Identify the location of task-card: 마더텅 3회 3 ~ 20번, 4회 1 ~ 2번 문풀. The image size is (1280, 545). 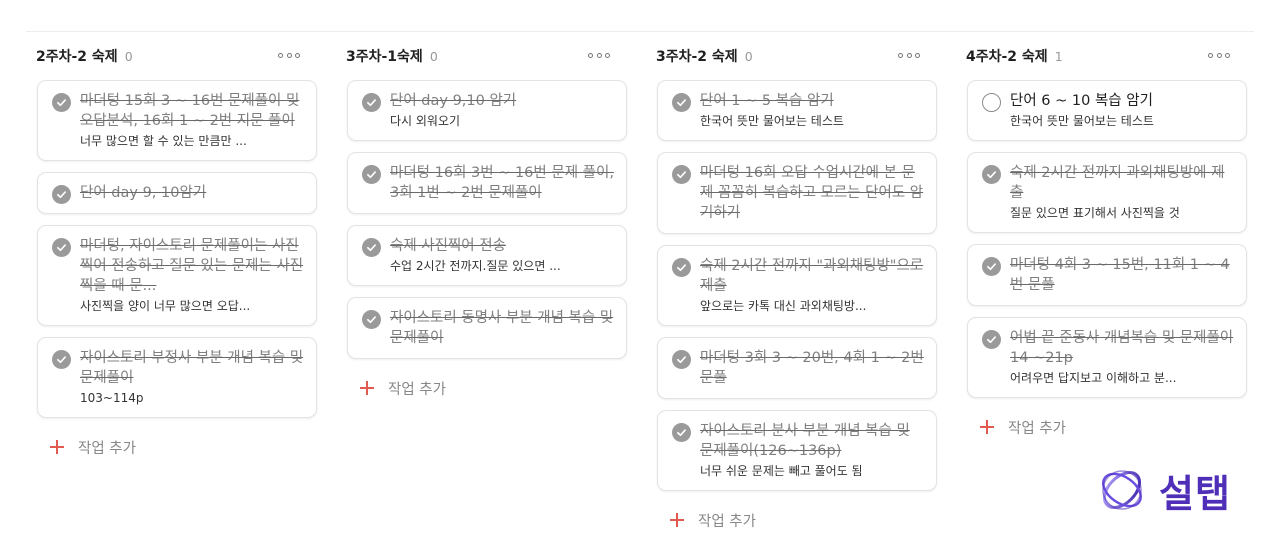
(797, 368).